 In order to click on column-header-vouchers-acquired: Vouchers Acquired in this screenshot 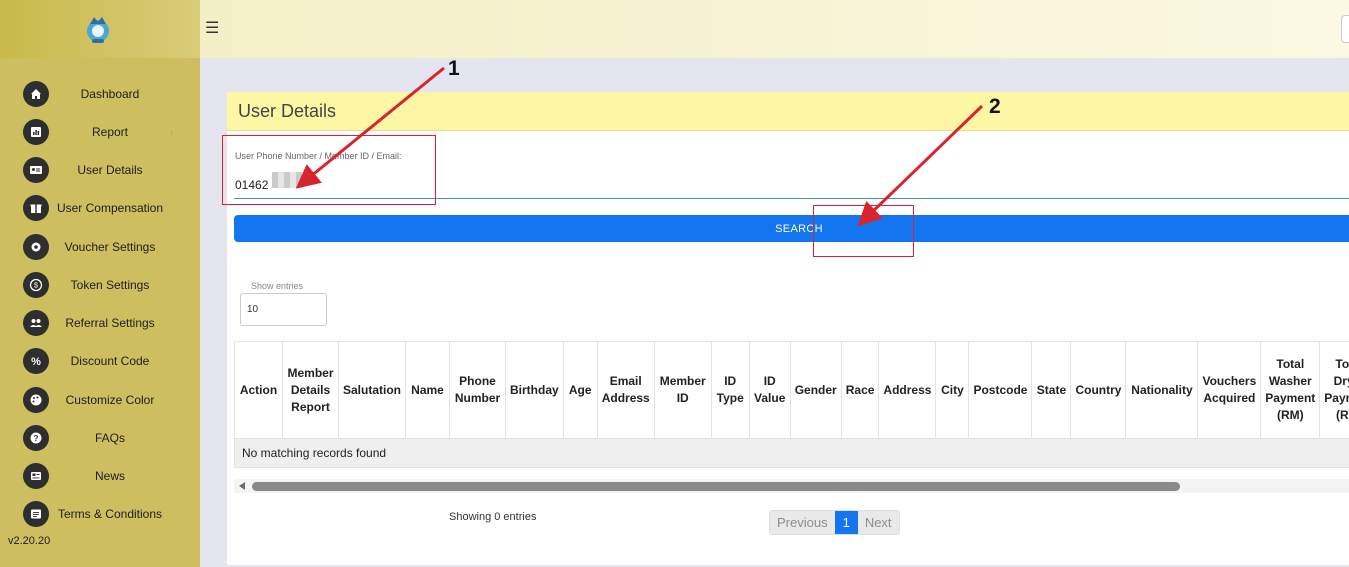, I will do `click(1229, 390)`.